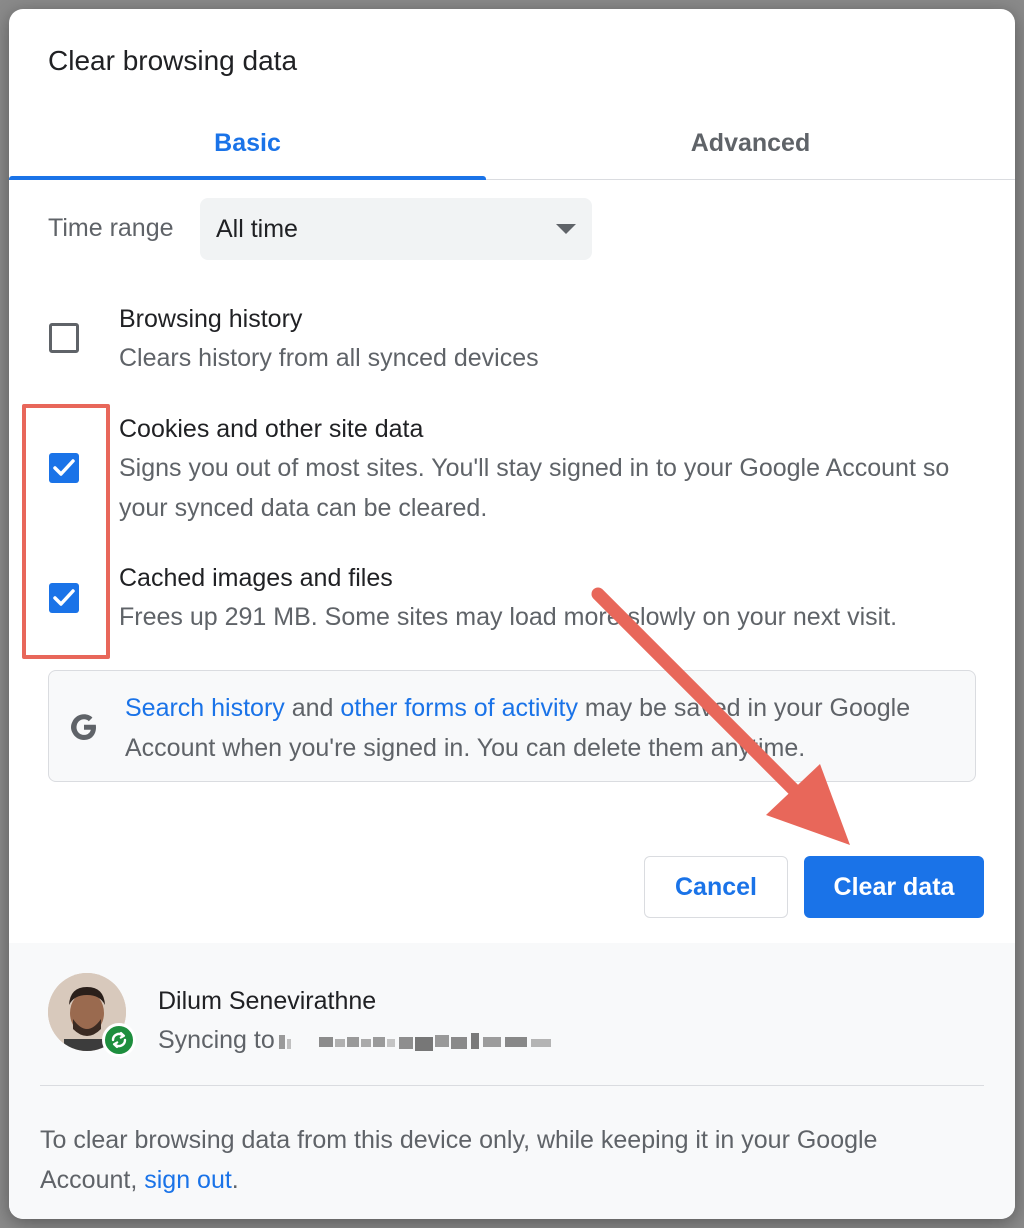  I want to click on tab-basic: Basic, so click(247, 143).